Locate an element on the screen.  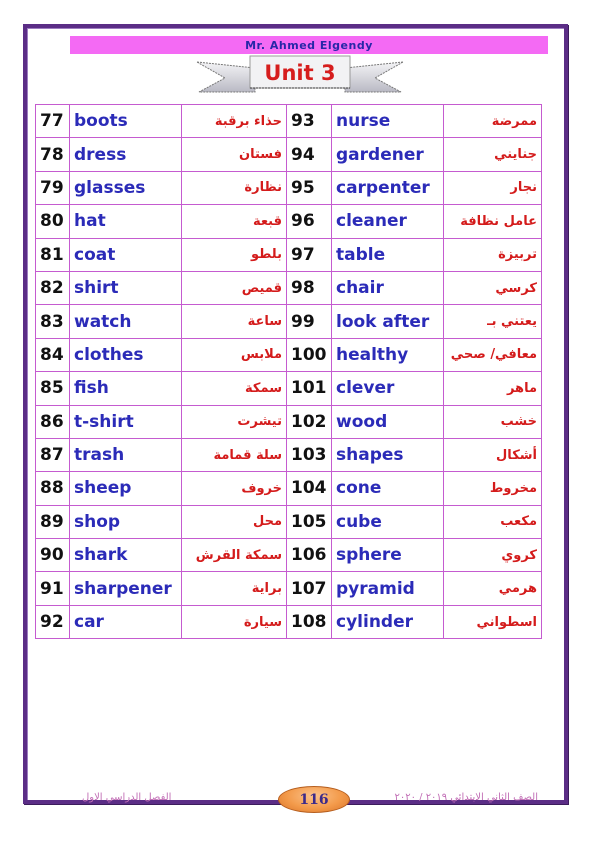
arabic-meaning: جنايني is located at coordinates (492, 154).